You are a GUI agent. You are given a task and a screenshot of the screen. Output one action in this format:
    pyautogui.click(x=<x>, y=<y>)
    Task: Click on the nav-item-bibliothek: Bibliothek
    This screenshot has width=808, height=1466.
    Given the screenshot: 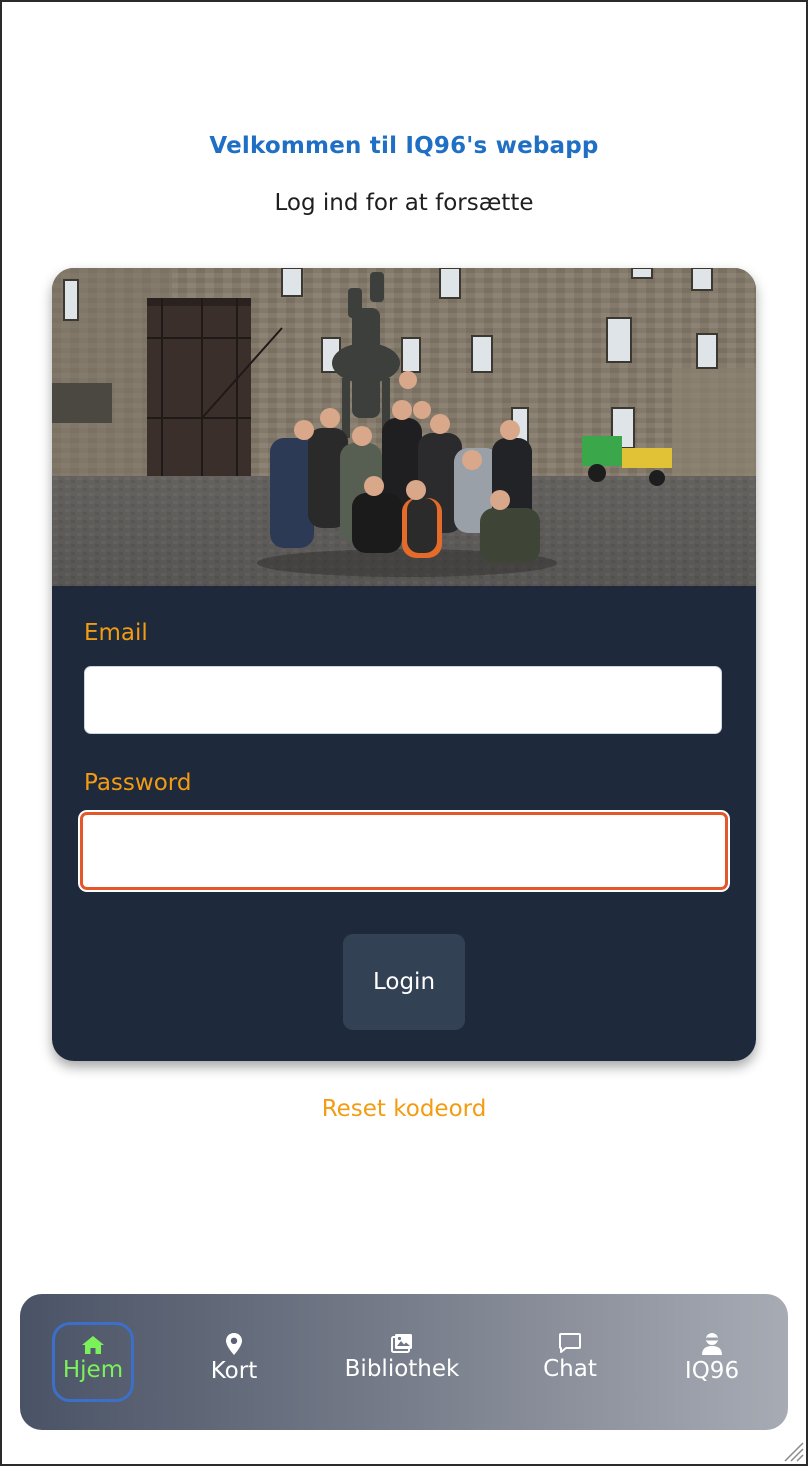 What is the action you would take?
    pyautogui.click(x=402, y=1362)
    